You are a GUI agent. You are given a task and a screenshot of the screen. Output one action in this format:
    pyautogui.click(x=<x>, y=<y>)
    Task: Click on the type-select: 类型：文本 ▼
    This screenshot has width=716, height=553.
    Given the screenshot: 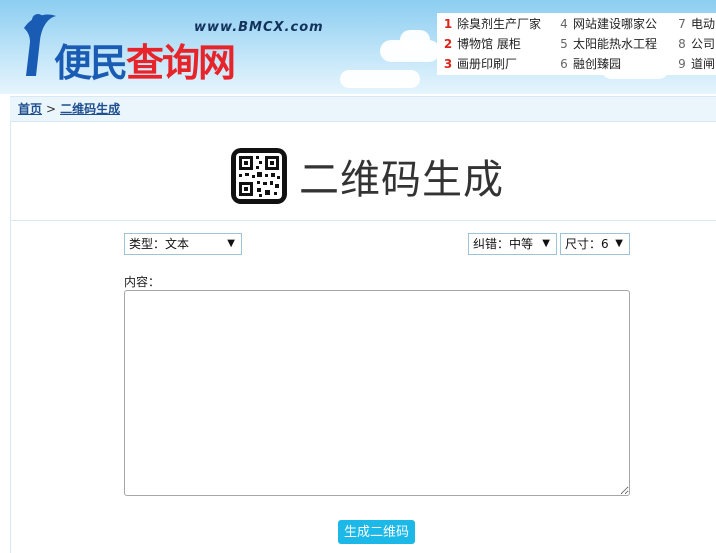 What is the action you would take?
    pyautogui.click(x=183, y=244)
    